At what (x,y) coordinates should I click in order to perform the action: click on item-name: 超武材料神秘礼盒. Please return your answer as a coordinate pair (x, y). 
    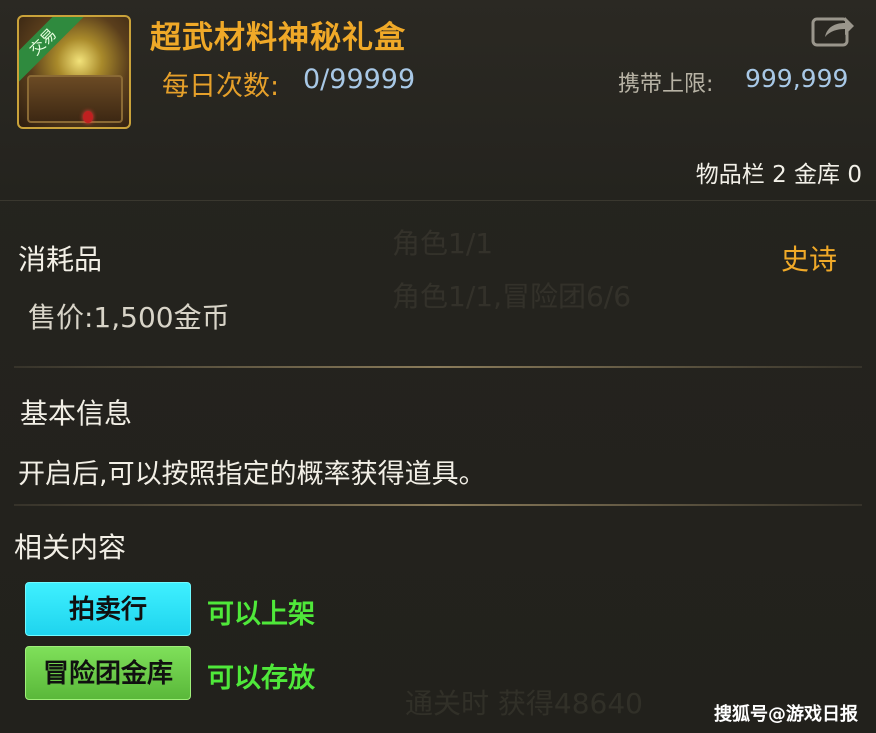
    Looking at the image, I should click on (278, 38).